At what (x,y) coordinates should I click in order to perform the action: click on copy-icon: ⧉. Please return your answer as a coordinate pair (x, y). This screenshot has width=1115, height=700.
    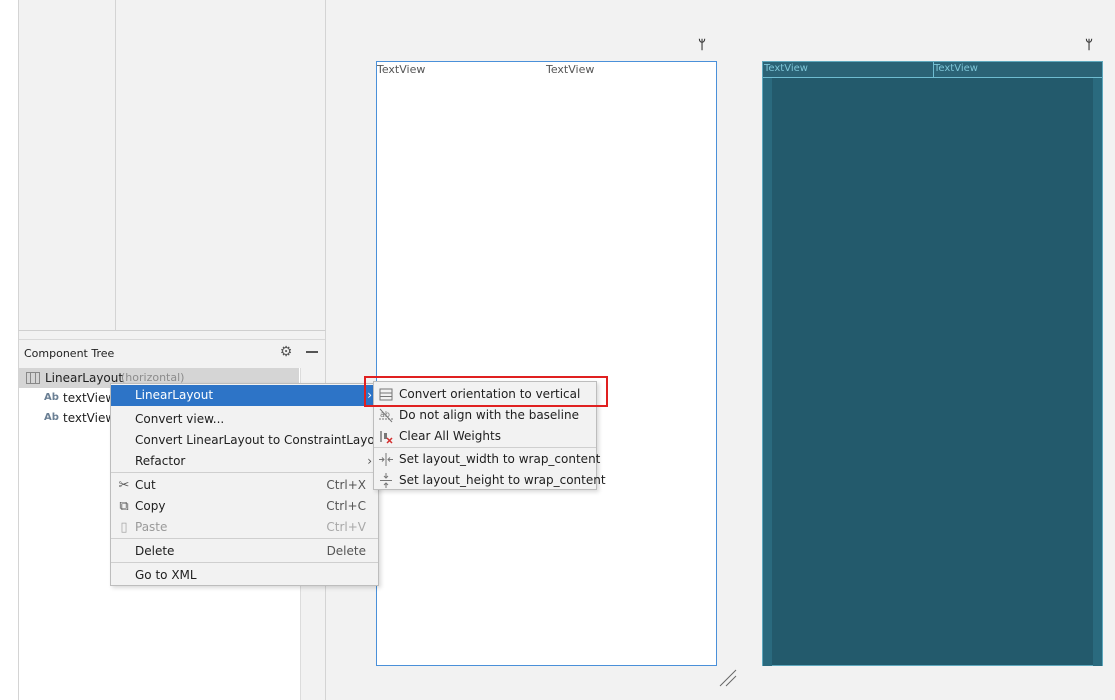
    Looking at the image, I should click on (124, 506).